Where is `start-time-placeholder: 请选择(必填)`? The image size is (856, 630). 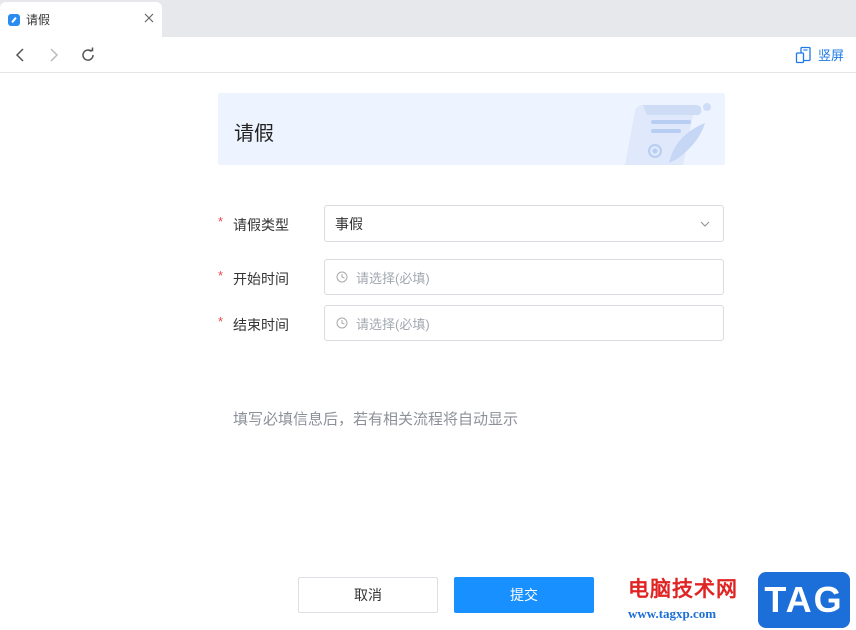 start-time-placeholder: 请选择(必填) is located at coordinates (393, 278).